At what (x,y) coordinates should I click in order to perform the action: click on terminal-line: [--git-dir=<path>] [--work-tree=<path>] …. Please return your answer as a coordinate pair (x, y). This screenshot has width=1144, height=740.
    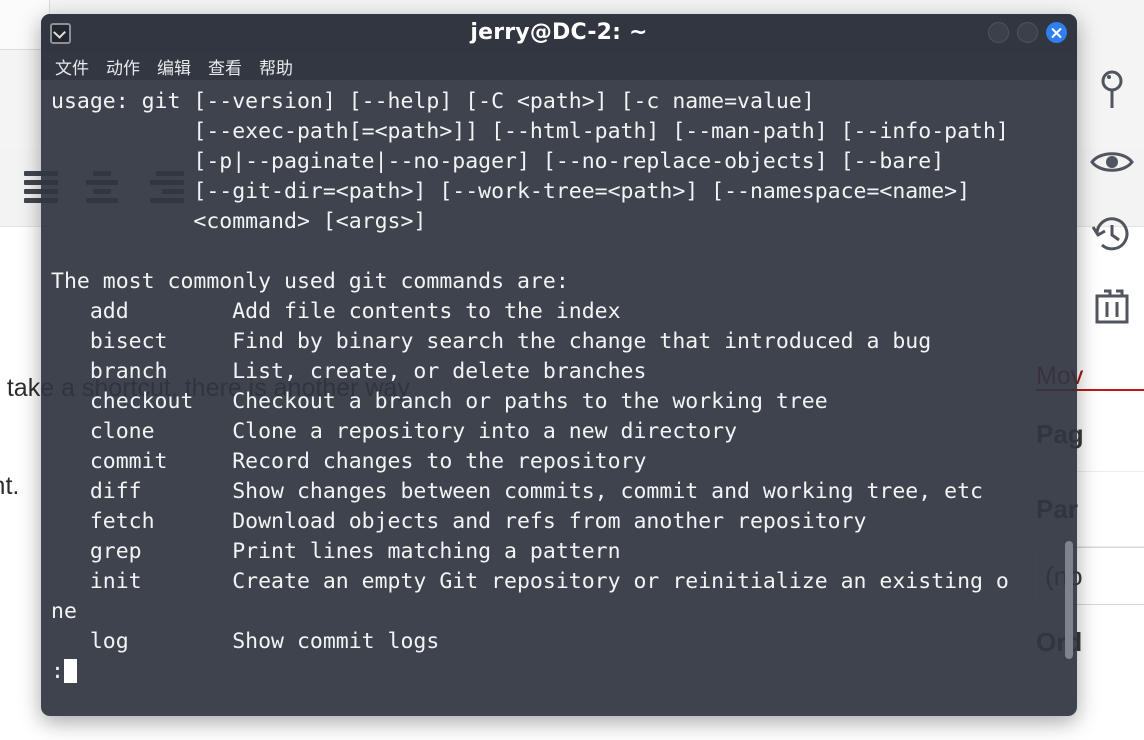
    Looking at the image, I should click on (511, 191).